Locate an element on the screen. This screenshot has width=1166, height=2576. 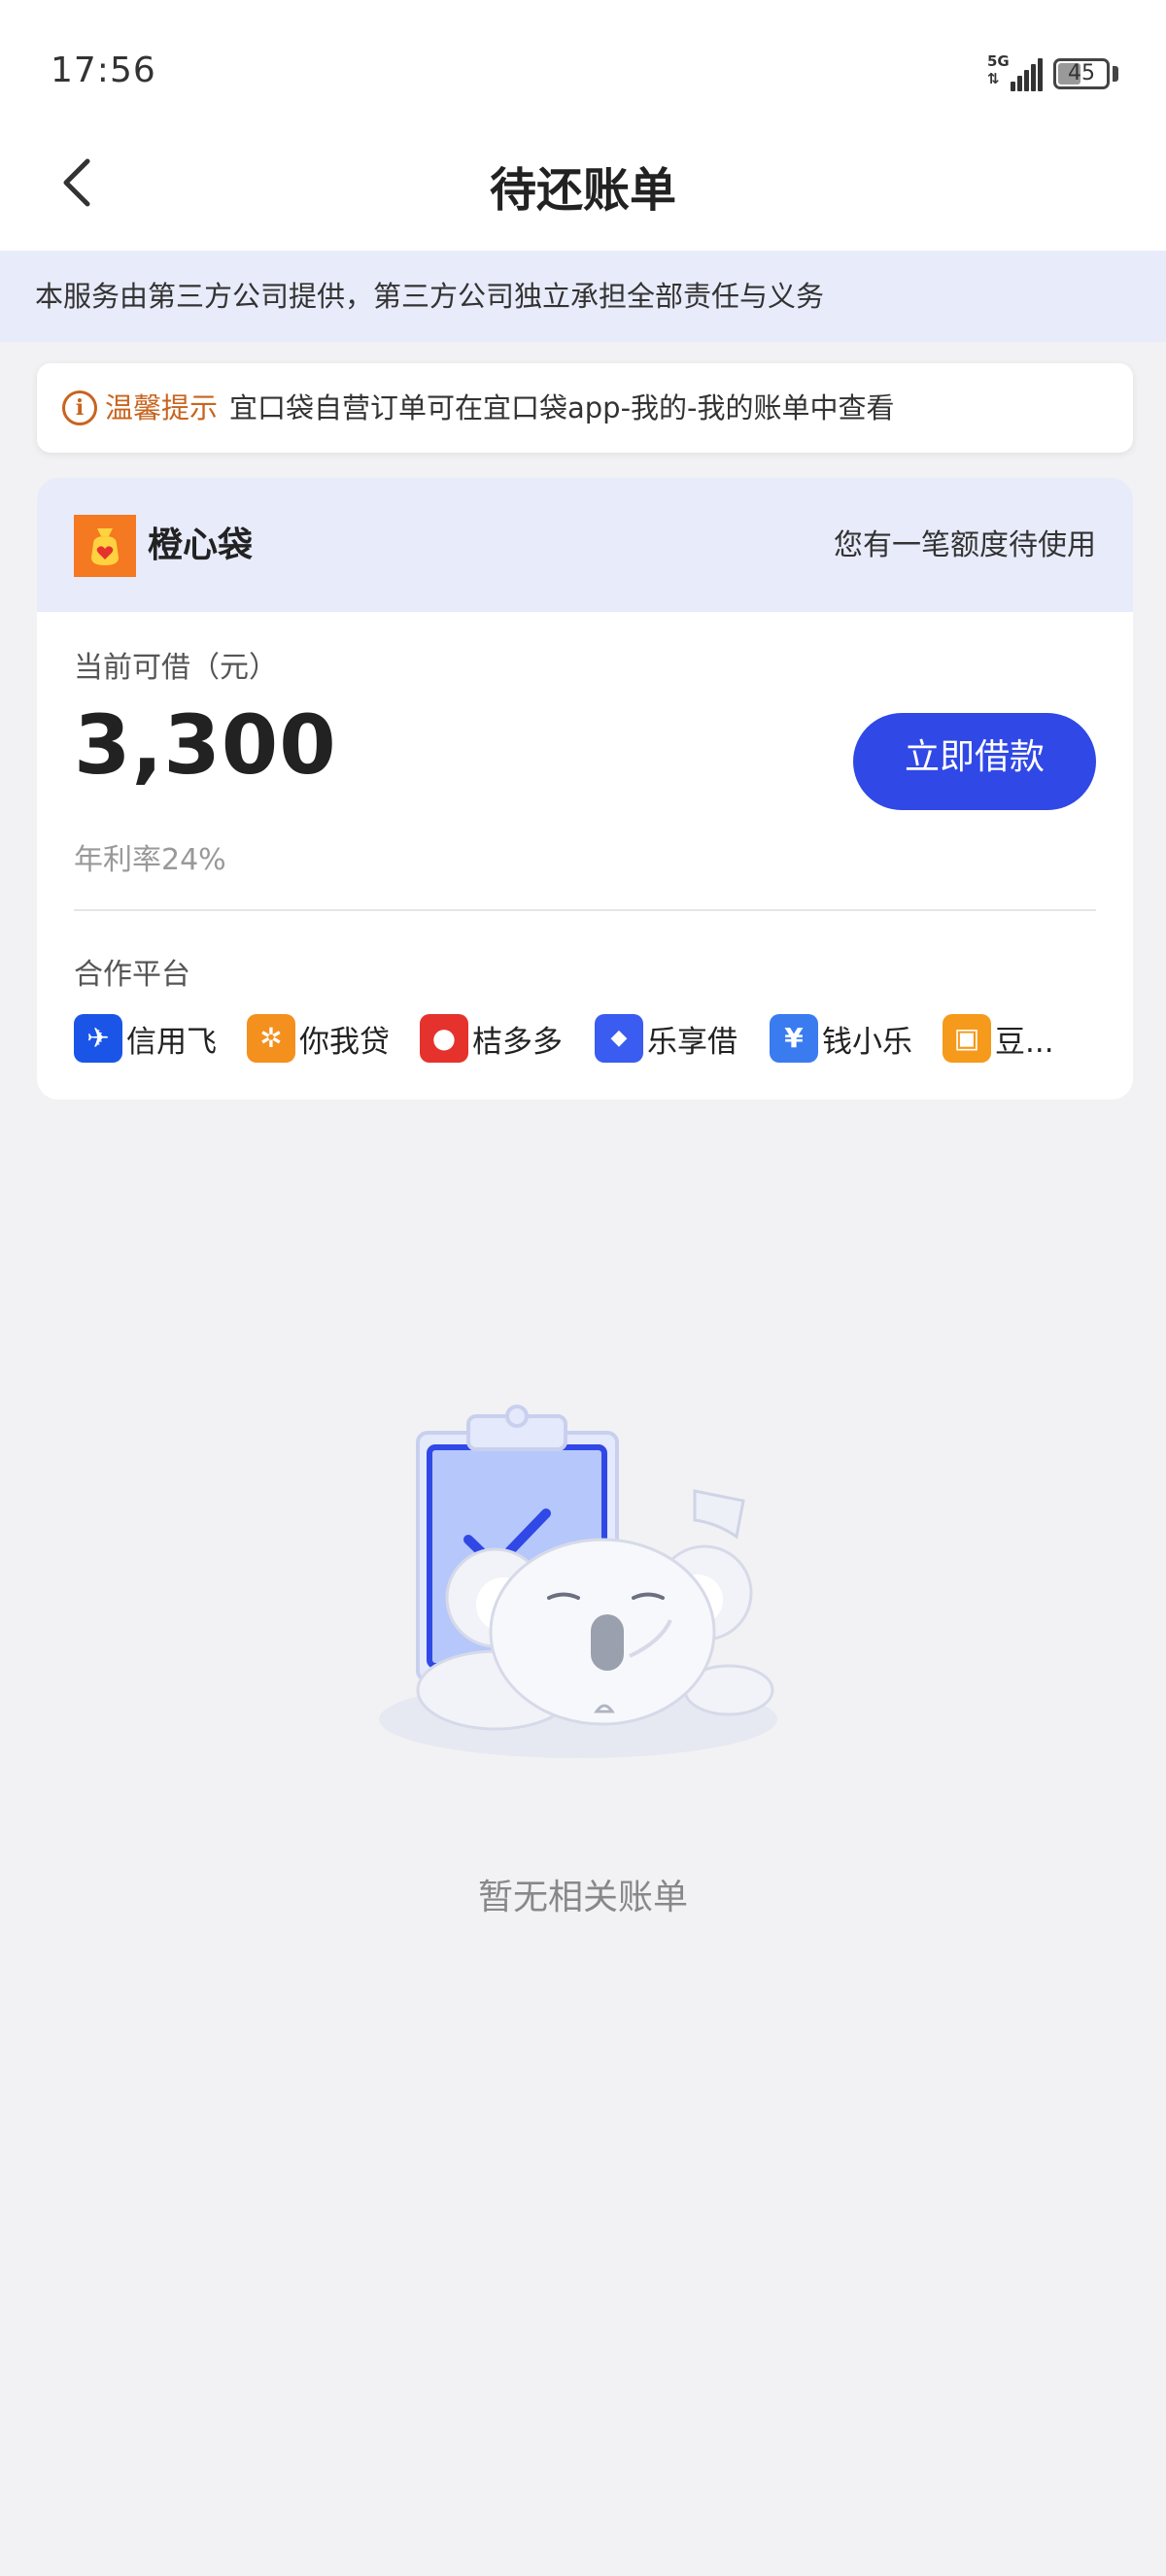
data-arrows-icon: ⇅ is located at coordinates (993, 78).